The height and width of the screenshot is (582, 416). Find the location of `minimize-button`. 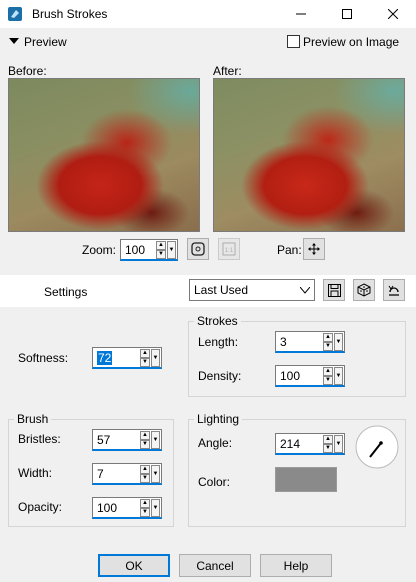

minimize-button is located at coordinates (301, 14).